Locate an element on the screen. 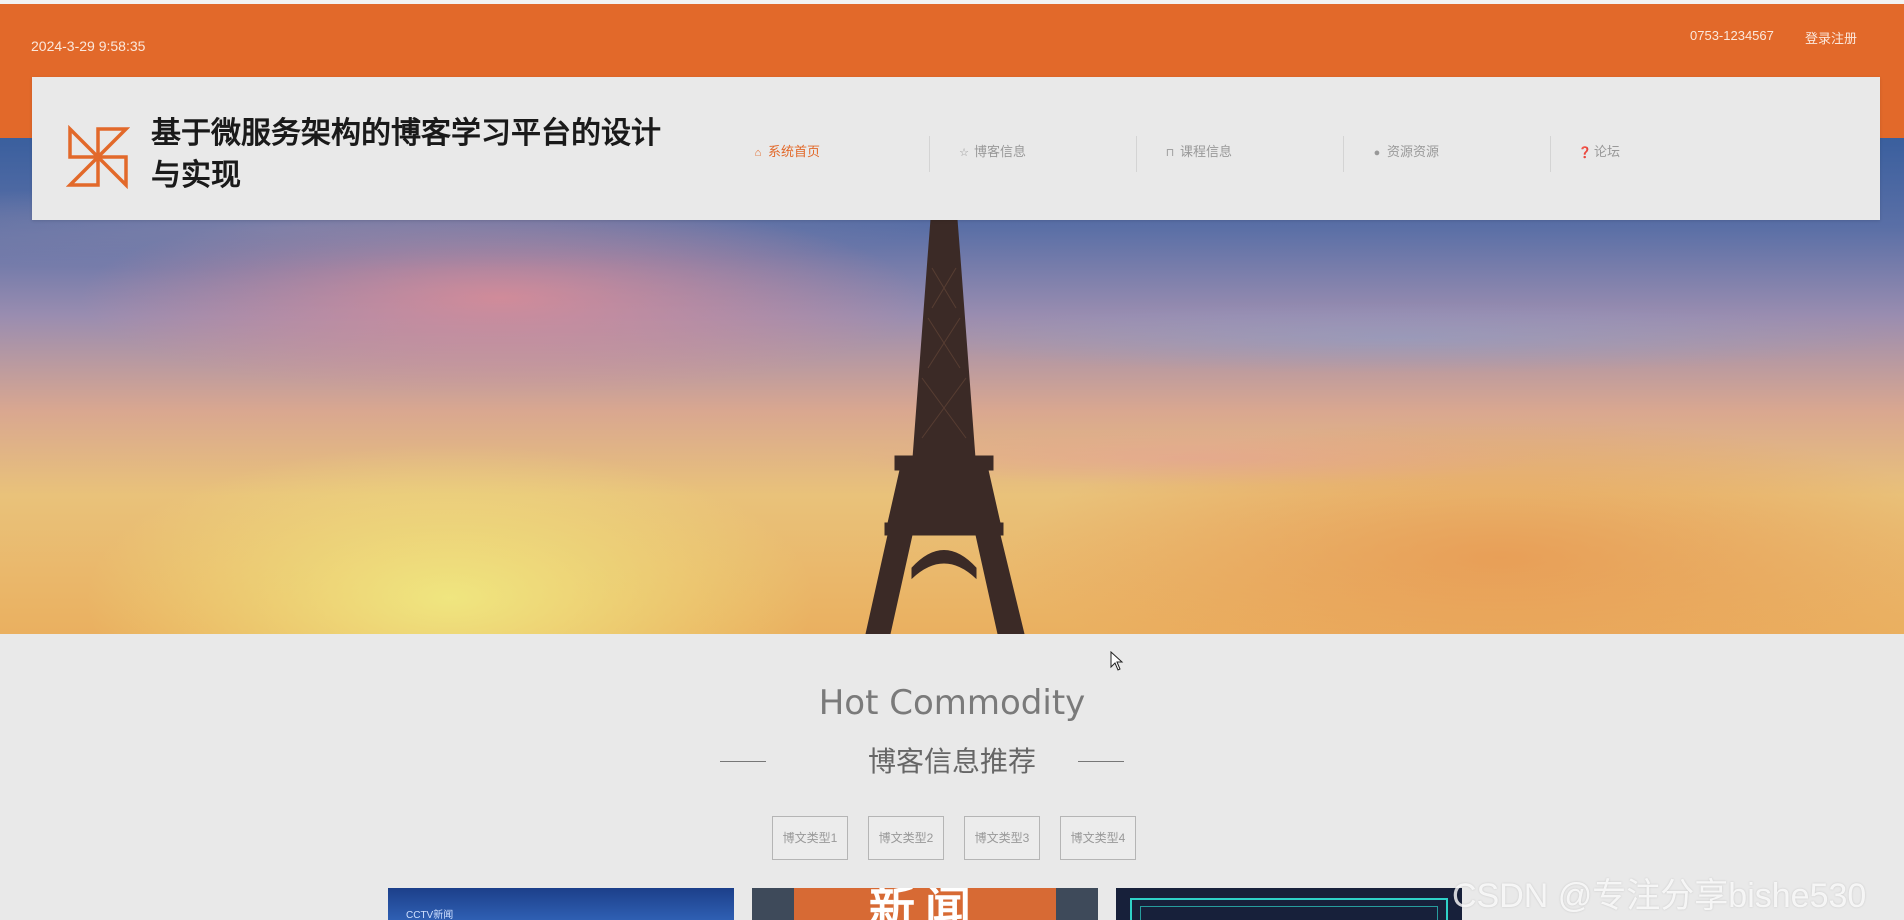 This screenshot has height=920, width=1904. nav-item-resource: ● 资源资源 is located at coordinates (1405, 152).